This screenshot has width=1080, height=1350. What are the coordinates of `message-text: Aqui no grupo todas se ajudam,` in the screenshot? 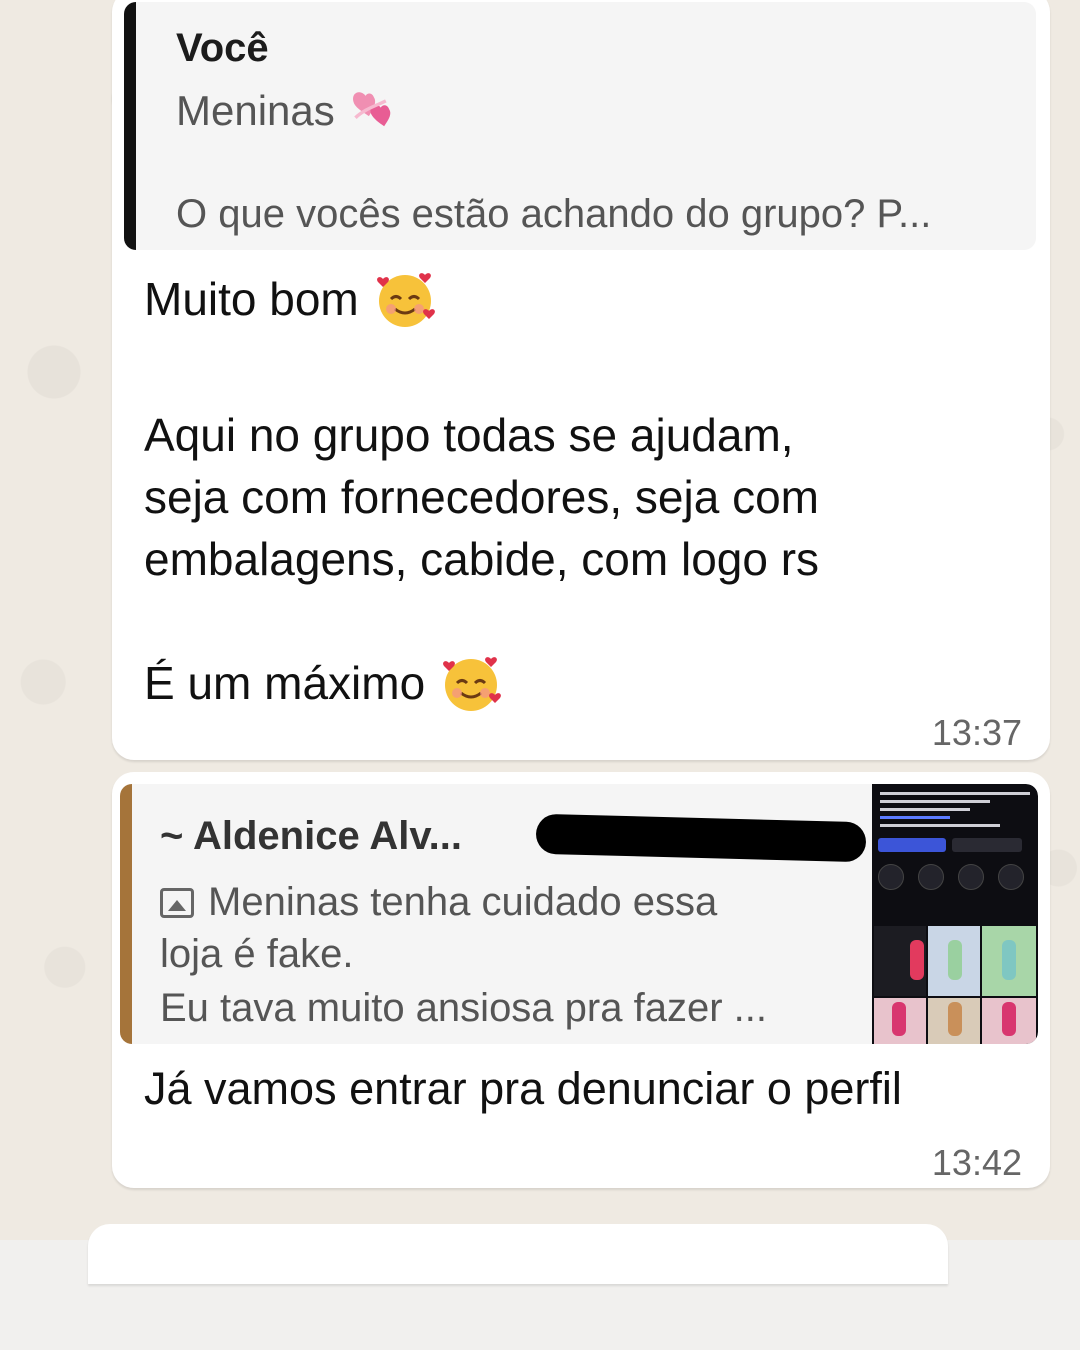 It's located at (469, 435).